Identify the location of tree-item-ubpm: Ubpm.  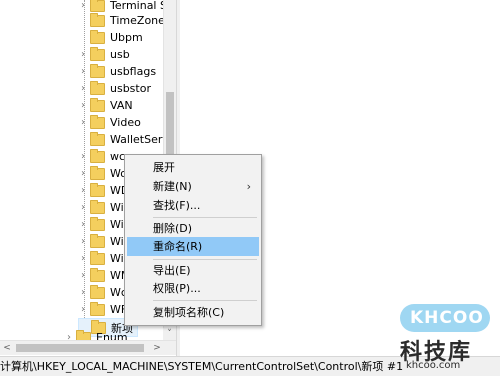
(110, 37).